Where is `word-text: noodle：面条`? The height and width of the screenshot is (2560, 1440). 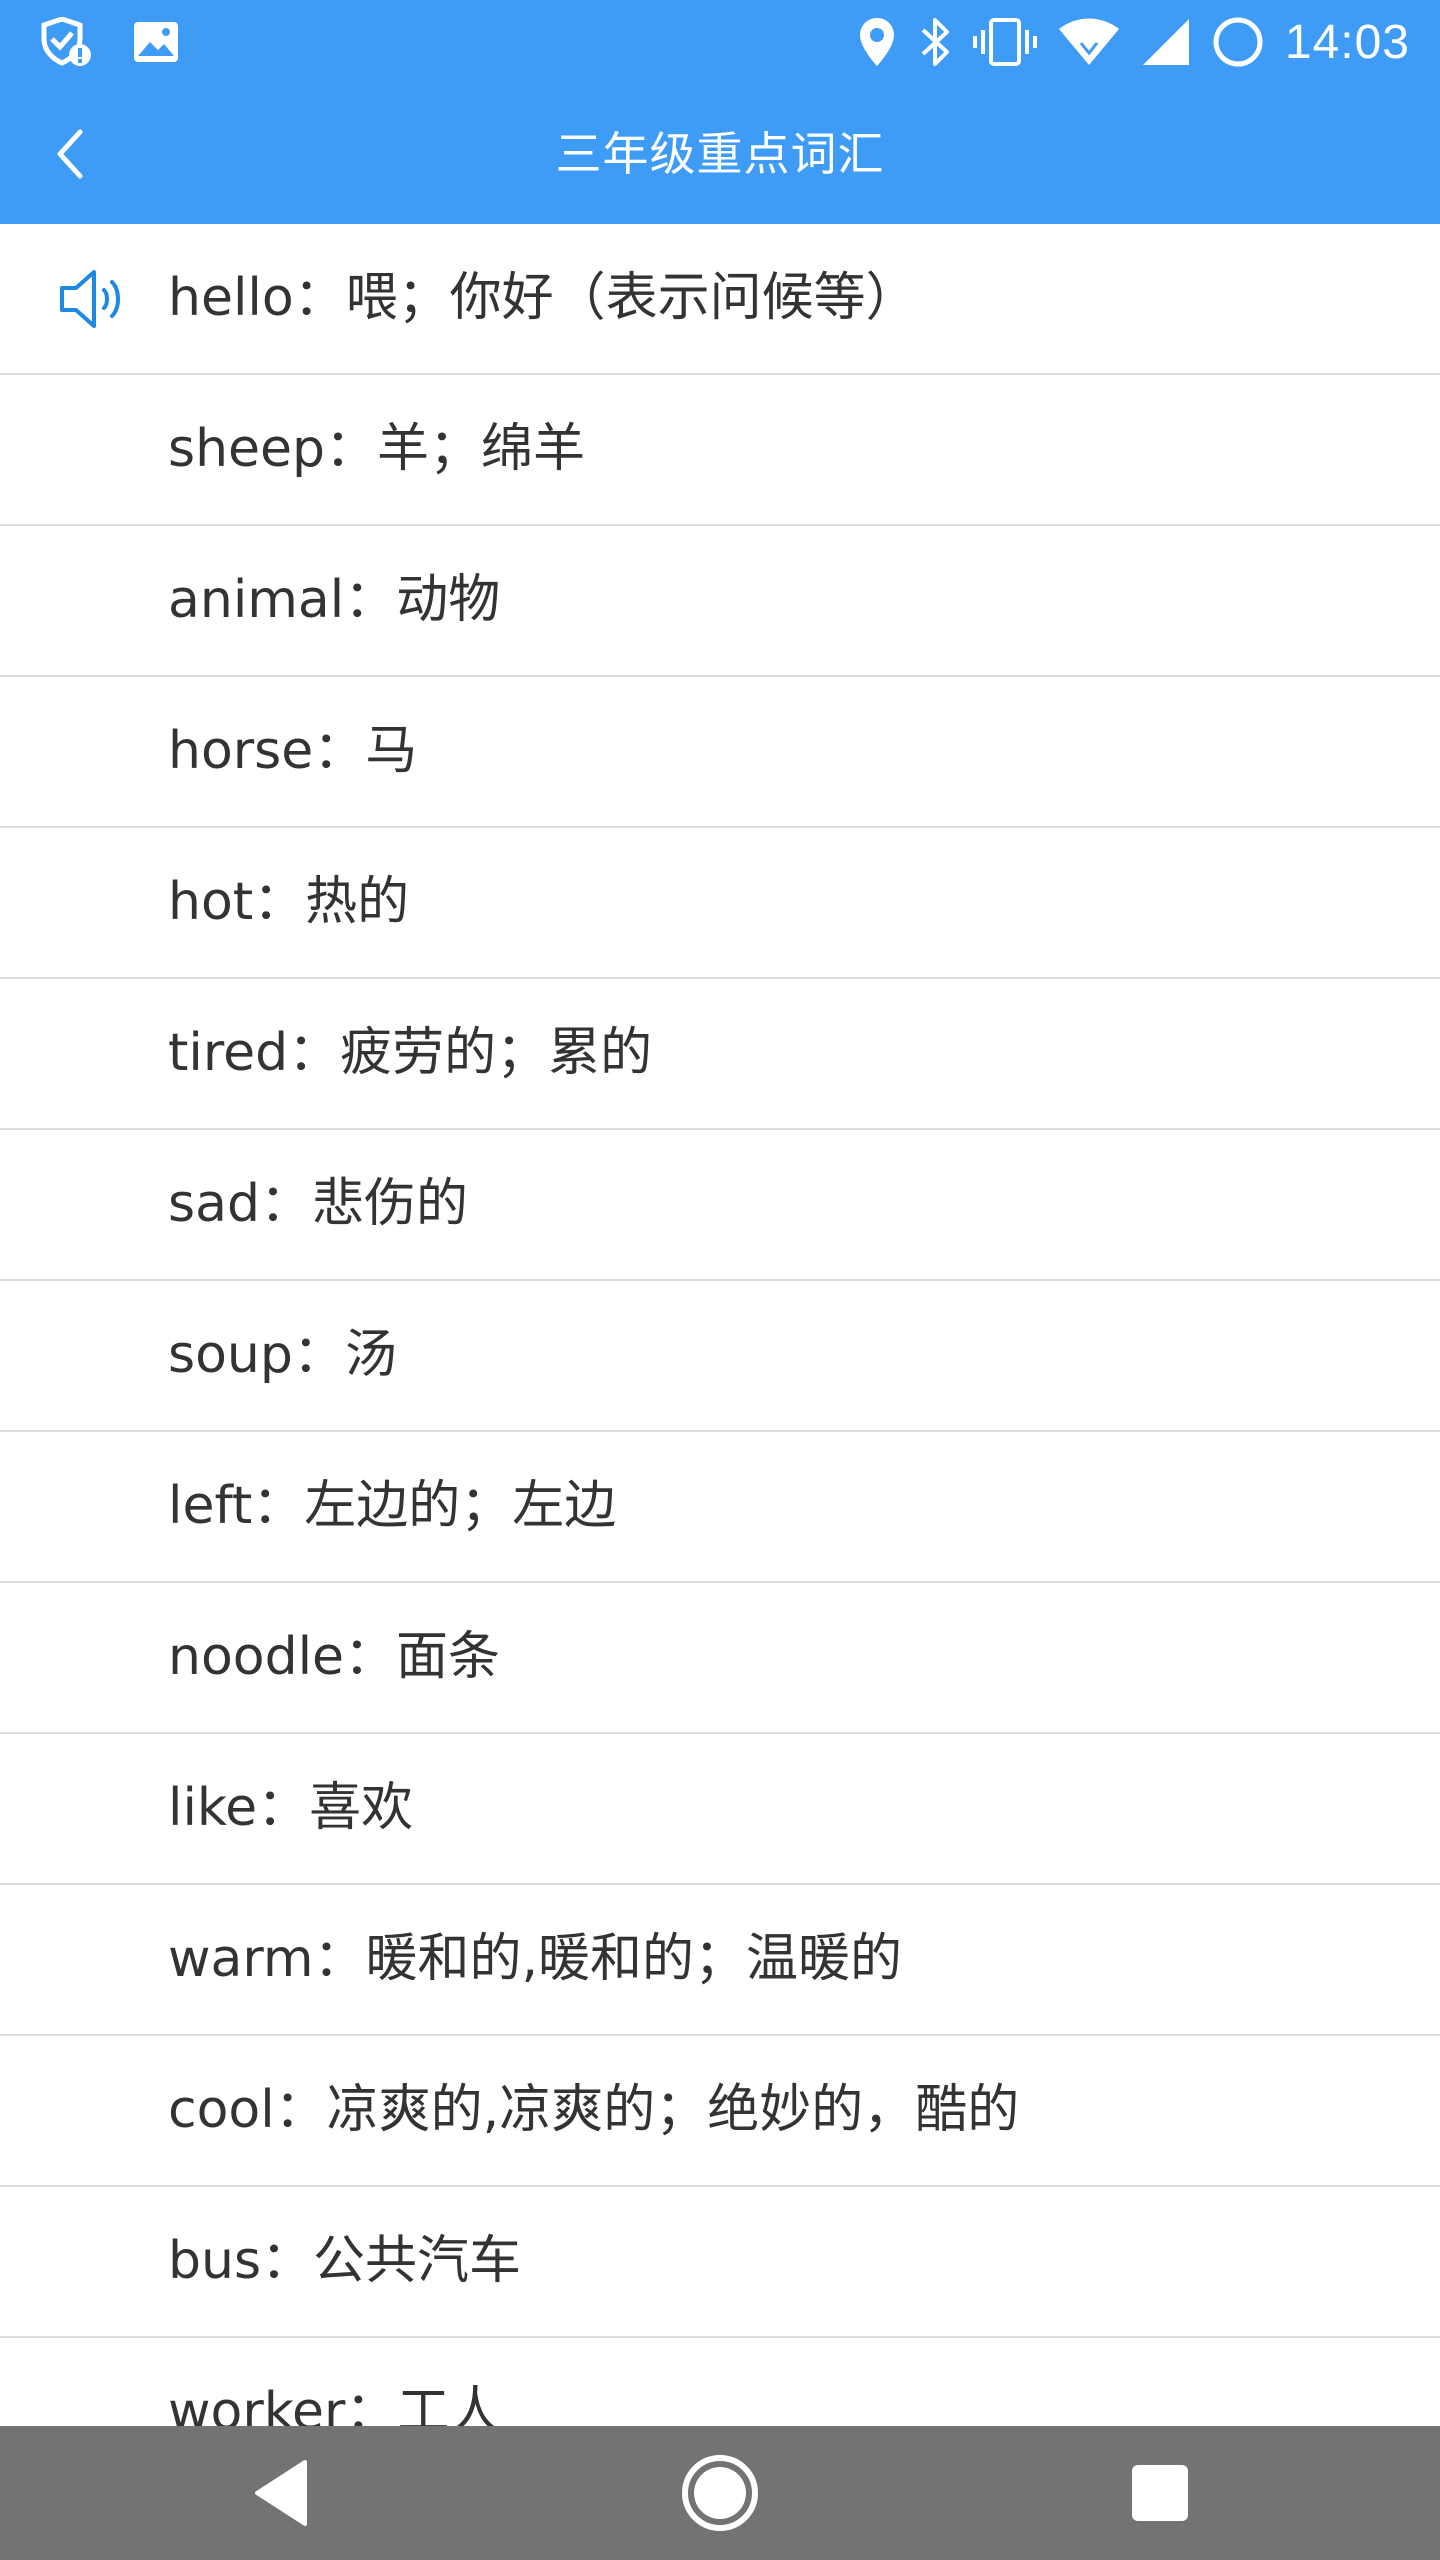 word-text: noodle：面条 is located at coordinates (334, 1657).